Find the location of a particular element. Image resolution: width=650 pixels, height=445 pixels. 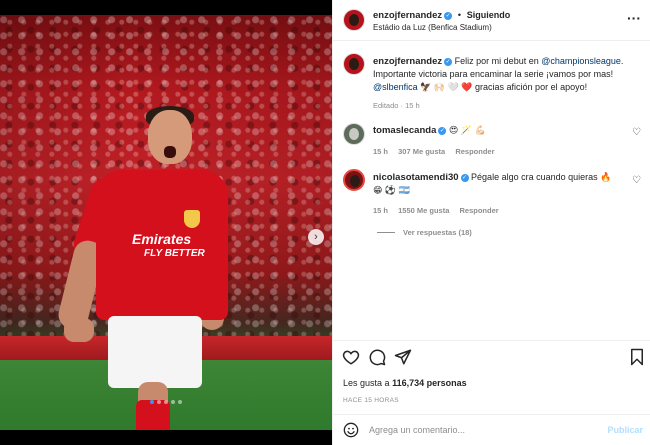

more-horizontal-icon: ··· is located at coordinates (634, 18).